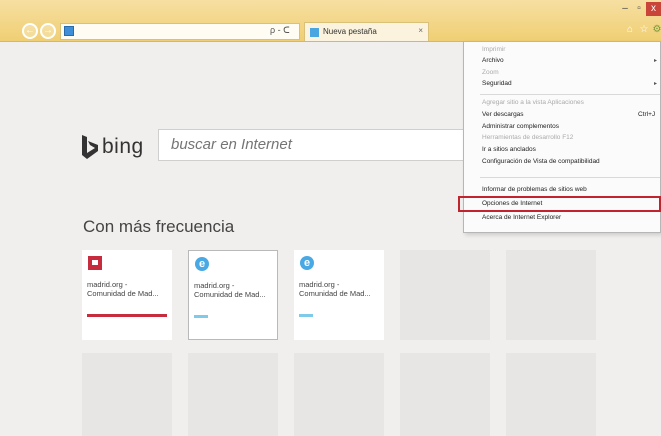 This screenshot has width=661, height=436. What do you see at coordinates (95, 263) in the screenshot?
I see `madrid-icon` at bounding box center [95, 263].